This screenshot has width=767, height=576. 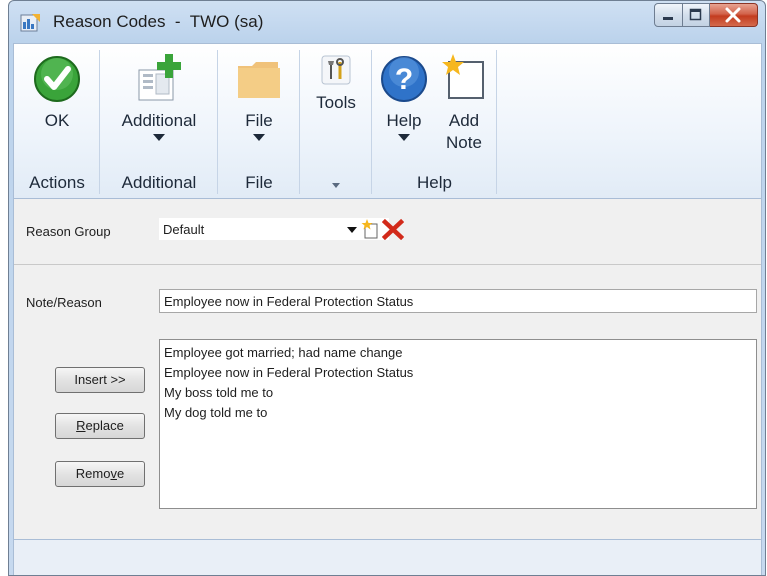 I want to click on ok-button: OK, so click(x=57, y=91).